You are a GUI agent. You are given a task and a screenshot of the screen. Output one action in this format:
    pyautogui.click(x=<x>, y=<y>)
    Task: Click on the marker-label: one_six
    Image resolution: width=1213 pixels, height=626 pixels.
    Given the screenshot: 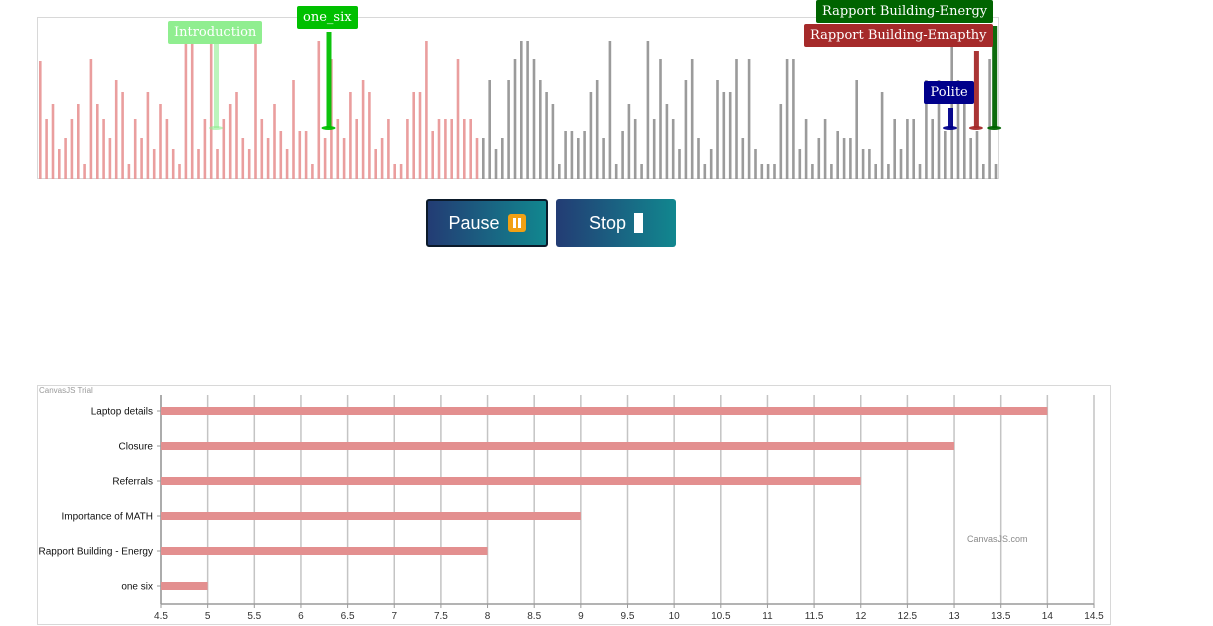 What is the action you would take?
    pyautogui.click(x=327, y=17)
    